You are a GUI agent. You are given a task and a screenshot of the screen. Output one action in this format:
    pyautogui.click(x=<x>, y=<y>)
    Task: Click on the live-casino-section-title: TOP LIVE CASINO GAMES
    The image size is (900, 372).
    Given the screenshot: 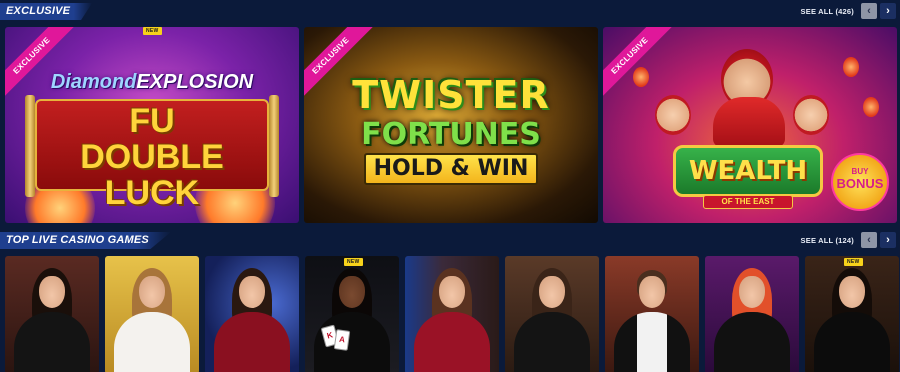 What is the action you would take?
    pyautogui.click(x=85, y=240)
    